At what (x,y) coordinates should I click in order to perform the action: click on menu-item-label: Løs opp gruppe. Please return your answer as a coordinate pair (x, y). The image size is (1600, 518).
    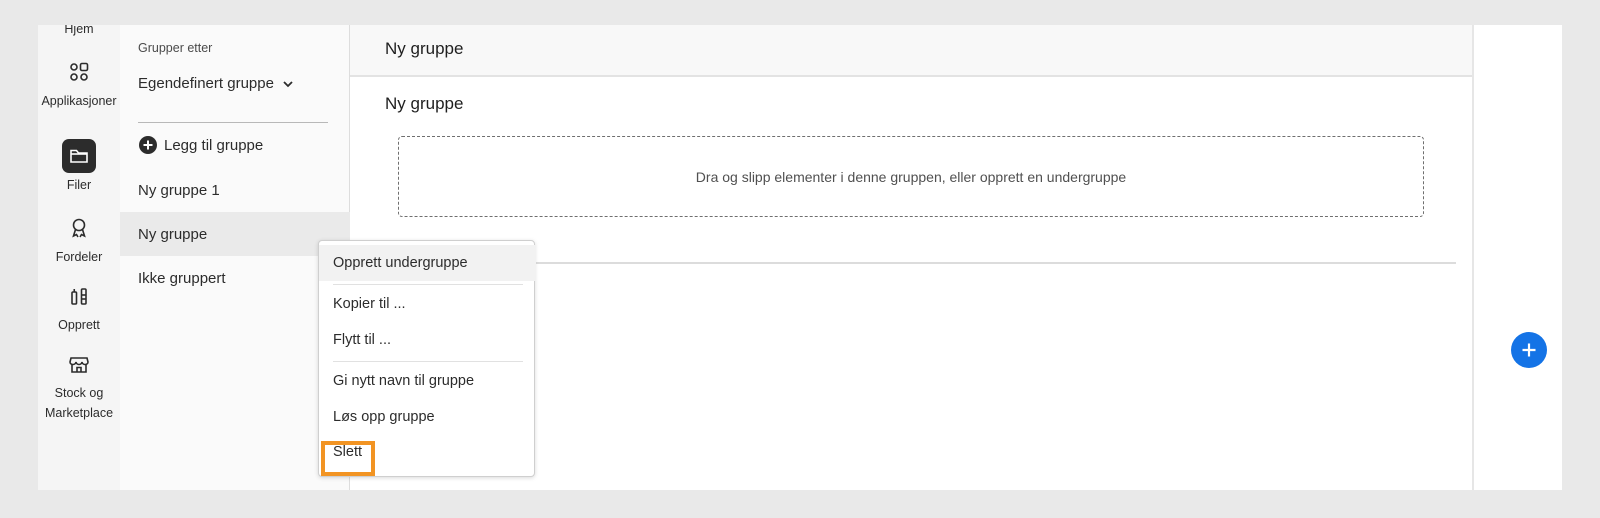
    Looking at the image, I should click on (384, 417).